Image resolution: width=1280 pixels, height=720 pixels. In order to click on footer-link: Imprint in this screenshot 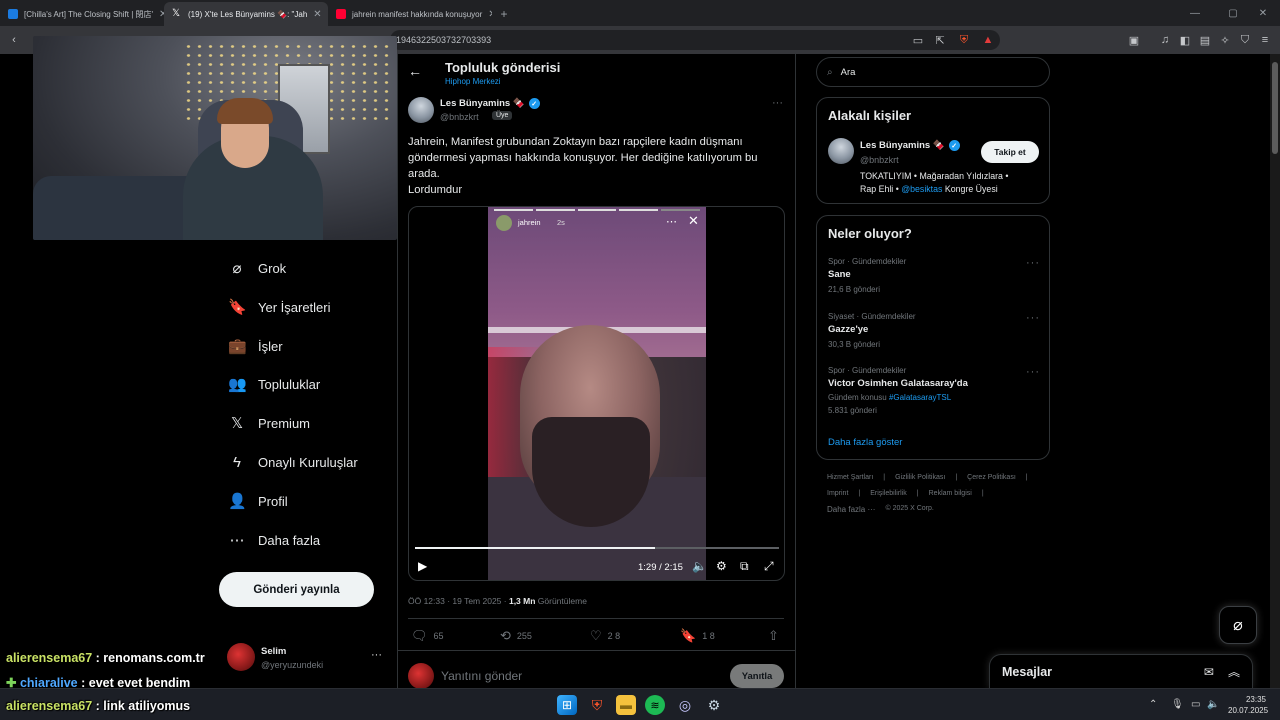, I will do `click(837, 493)`.